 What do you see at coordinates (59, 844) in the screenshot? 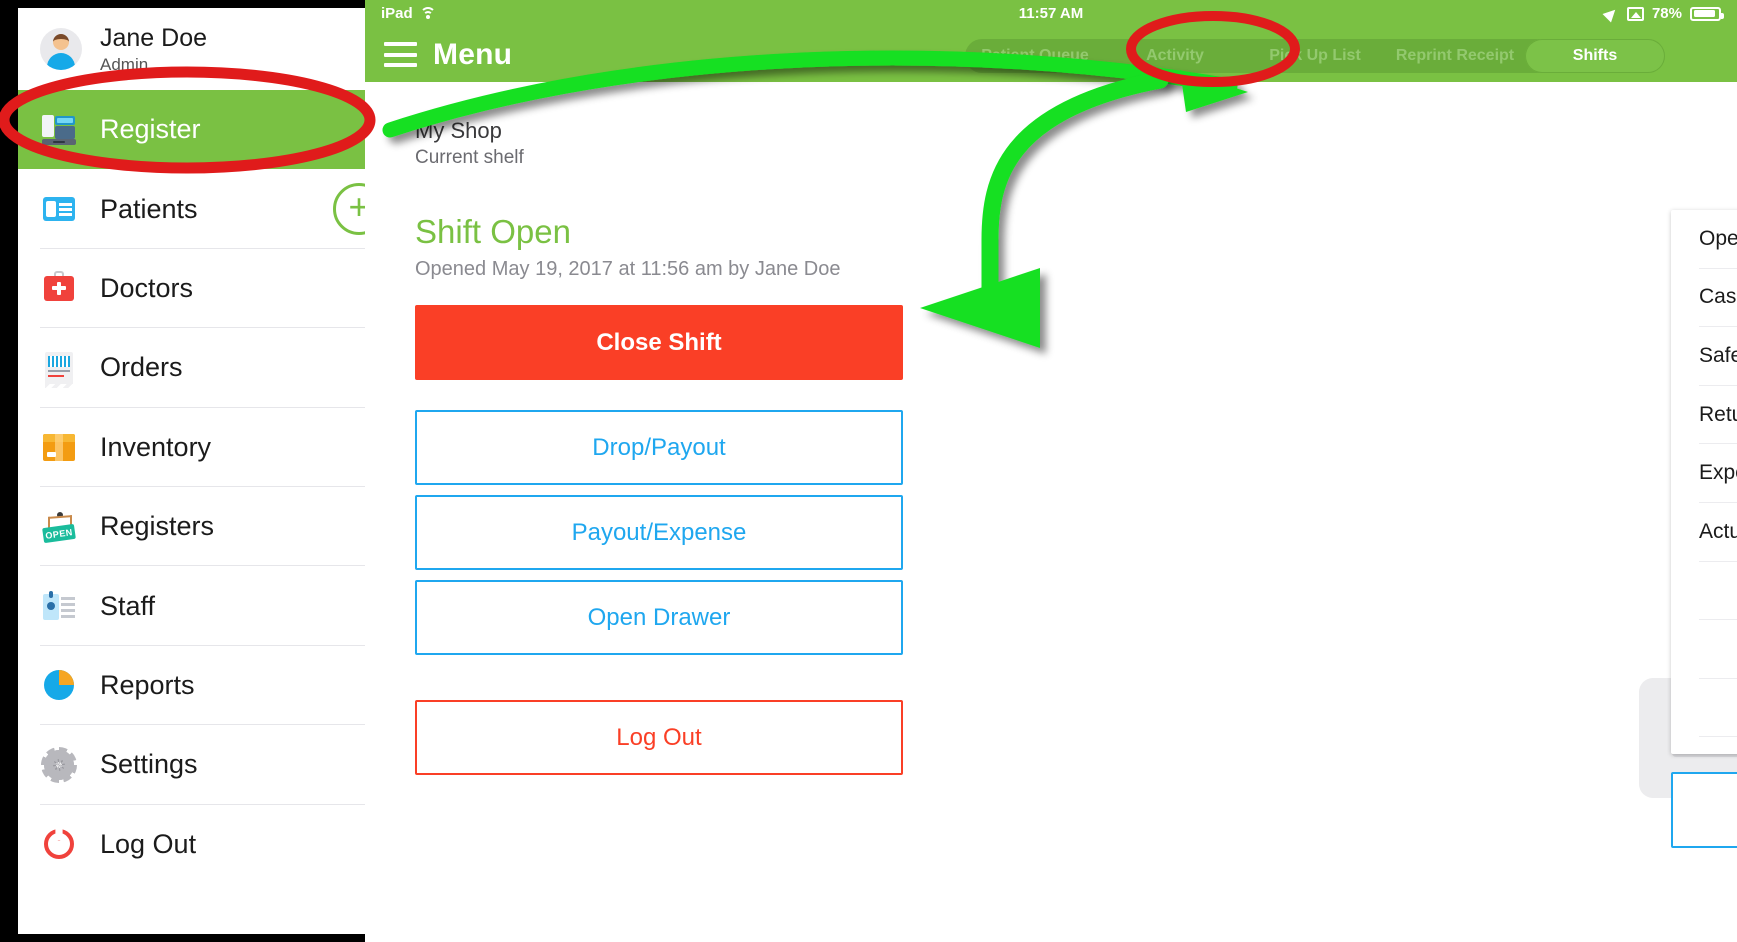
I see `power-icon` at bounding box center [59, 844].